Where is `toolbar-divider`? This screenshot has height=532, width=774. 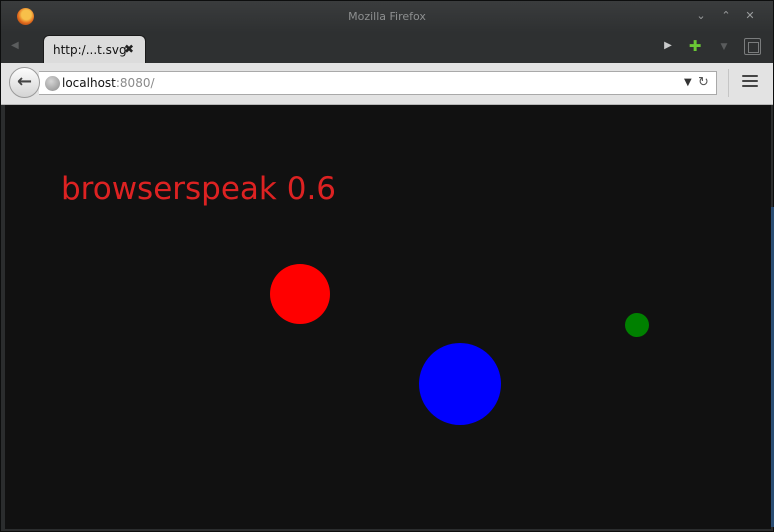
toolbar-divider is located at coordinates (728, 83).